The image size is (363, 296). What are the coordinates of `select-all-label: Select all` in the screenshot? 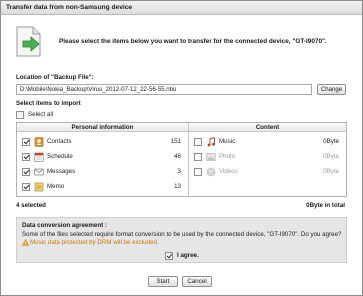 It's located at (41, 114).